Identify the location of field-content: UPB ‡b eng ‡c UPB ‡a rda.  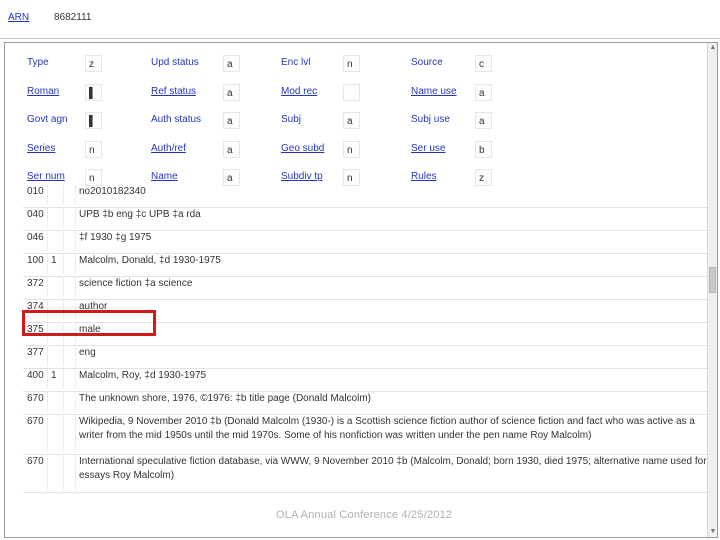
(393, 215).